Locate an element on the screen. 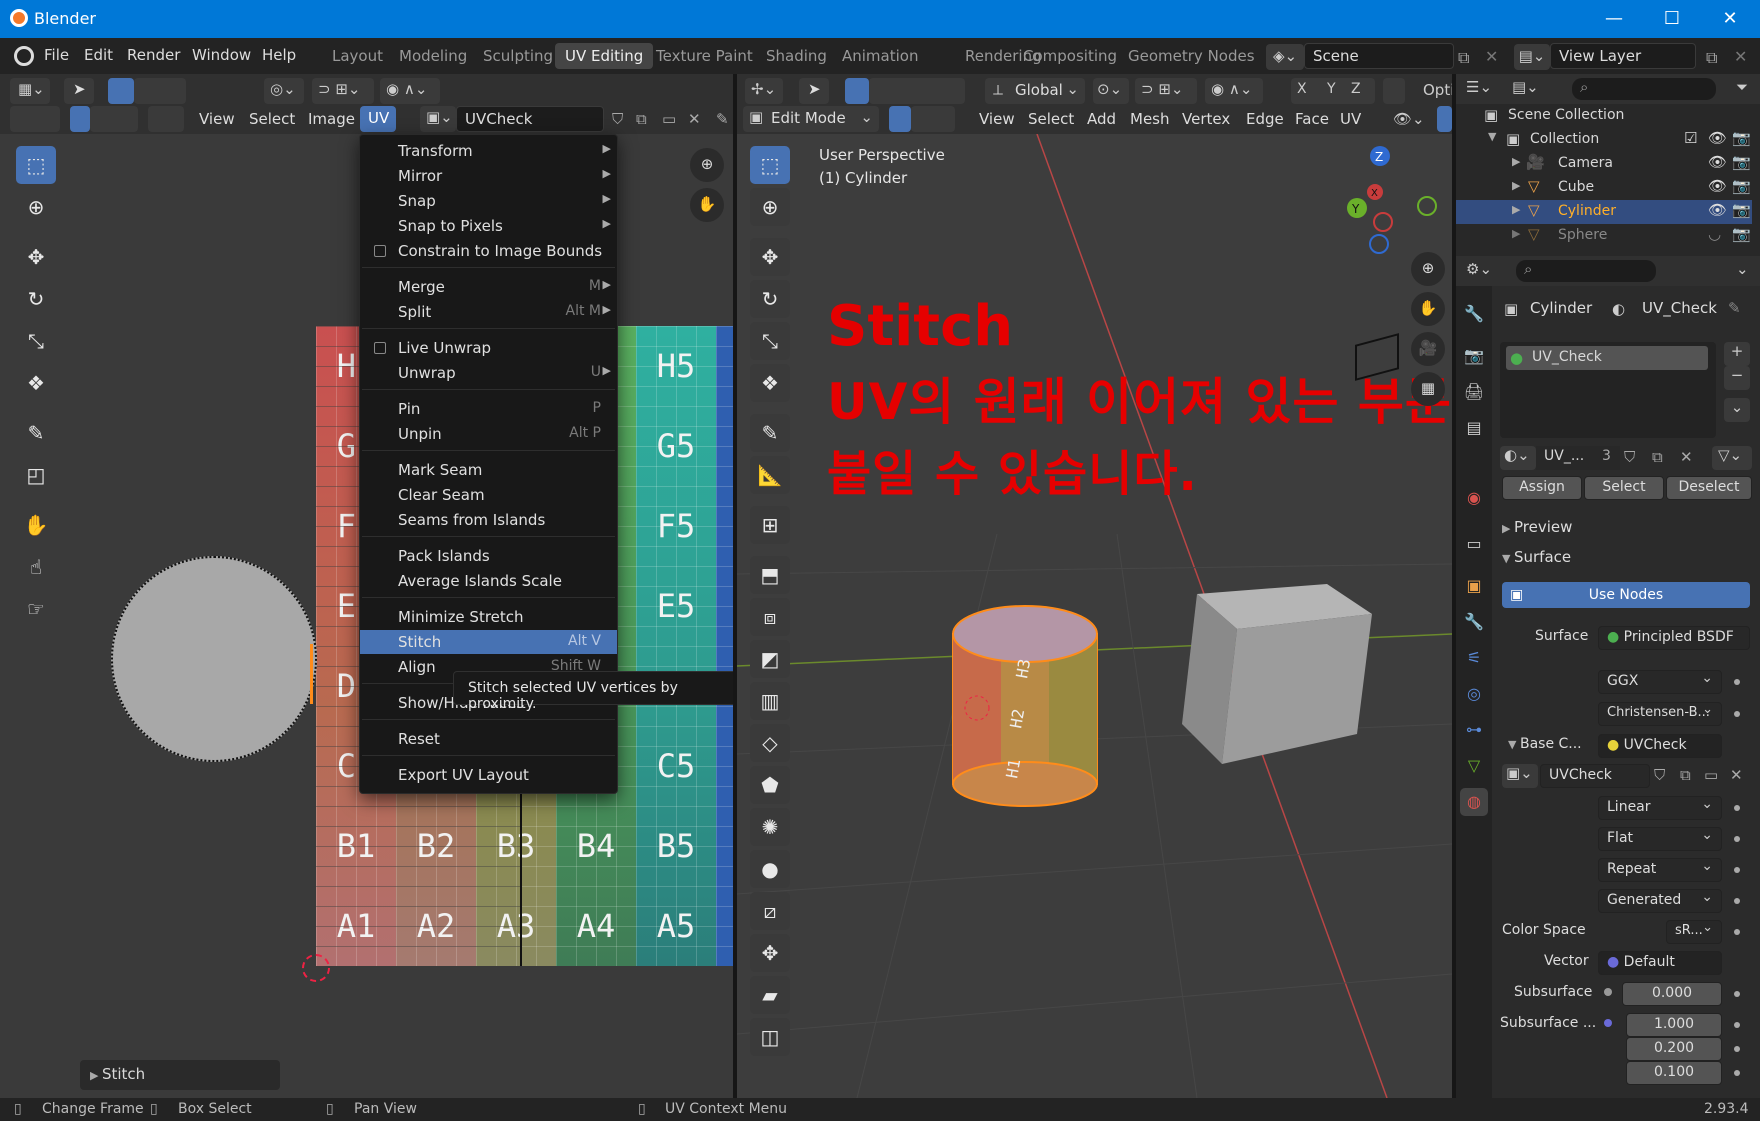 The height and width of the screenshot is (1121, 1760). surface-panel-header: ▼ Surface is located at coordinates (1536, 557).